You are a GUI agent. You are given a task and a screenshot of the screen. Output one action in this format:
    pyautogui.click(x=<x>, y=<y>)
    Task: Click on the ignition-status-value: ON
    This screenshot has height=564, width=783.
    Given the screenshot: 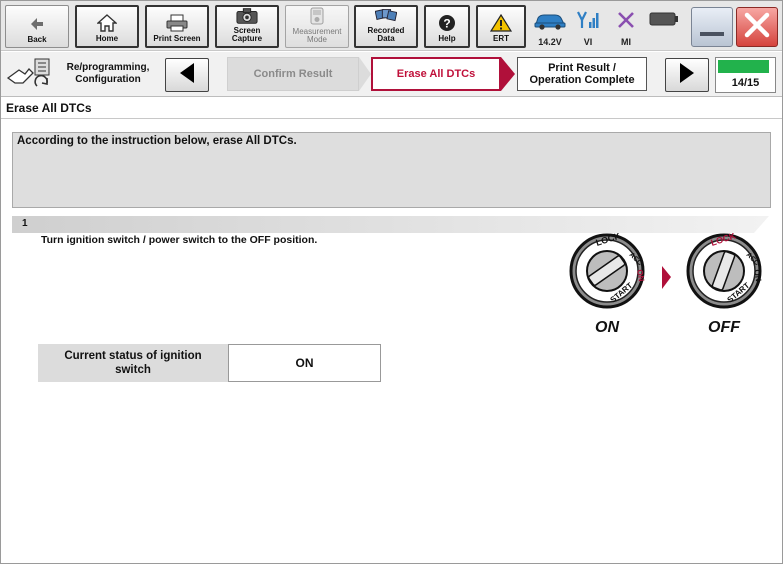 What is the action you would take?
    pyautogui.click(x=304, y=363)
    